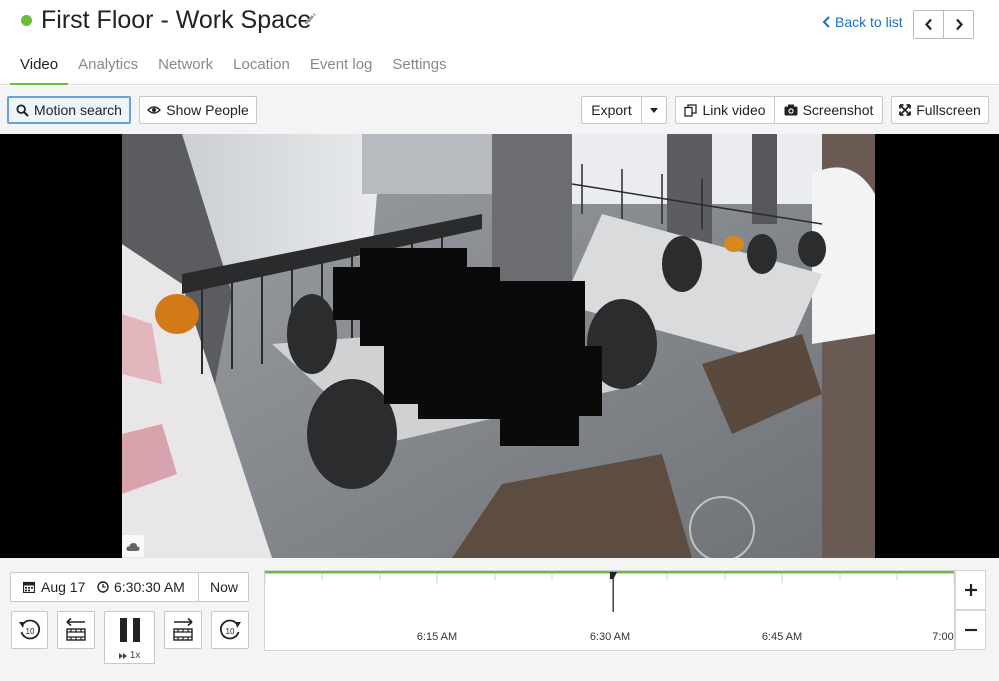  What do you see at coordinates (437, 637) in the screenshot?
I see `timeline-label: 6:15 AM` at bounding box center [437, 637].